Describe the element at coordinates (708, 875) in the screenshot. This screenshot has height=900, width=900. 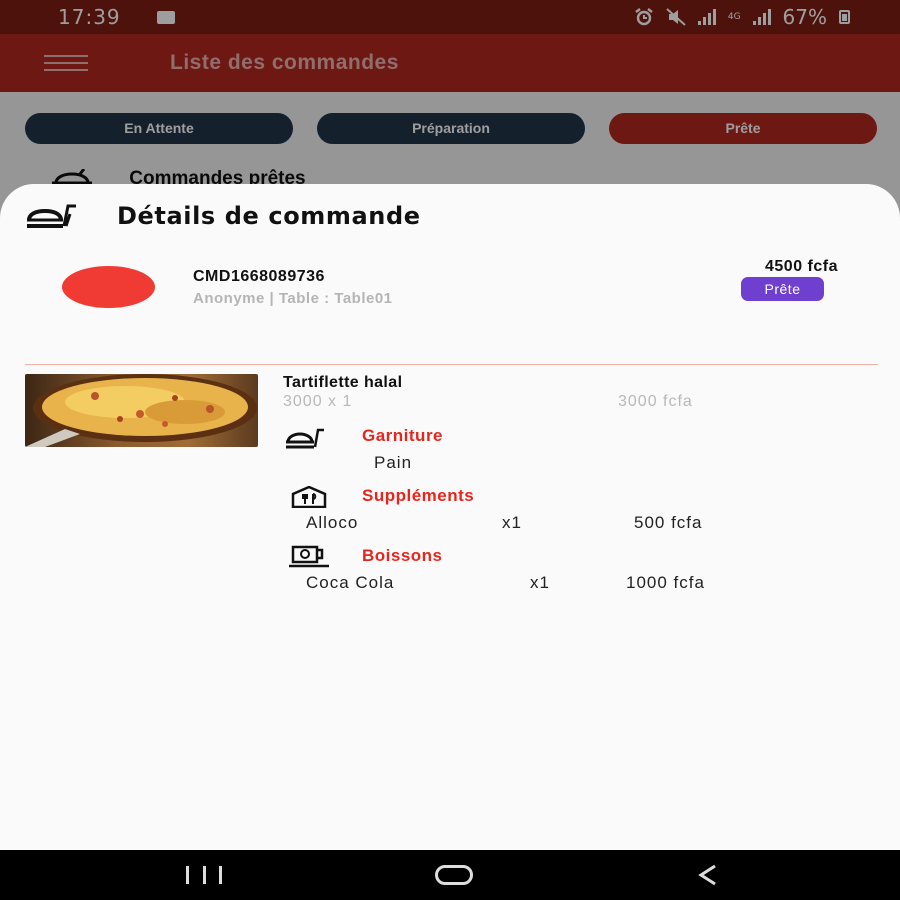
I see `back-button` at that location.